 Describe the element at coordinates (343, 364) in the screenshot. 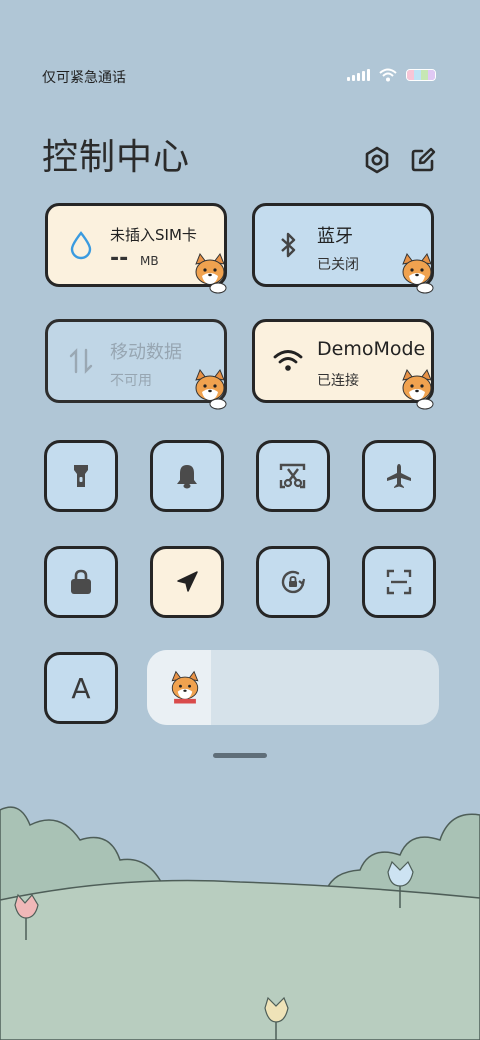

I see `wifi-tile: DemoMode 已连接` at that location.